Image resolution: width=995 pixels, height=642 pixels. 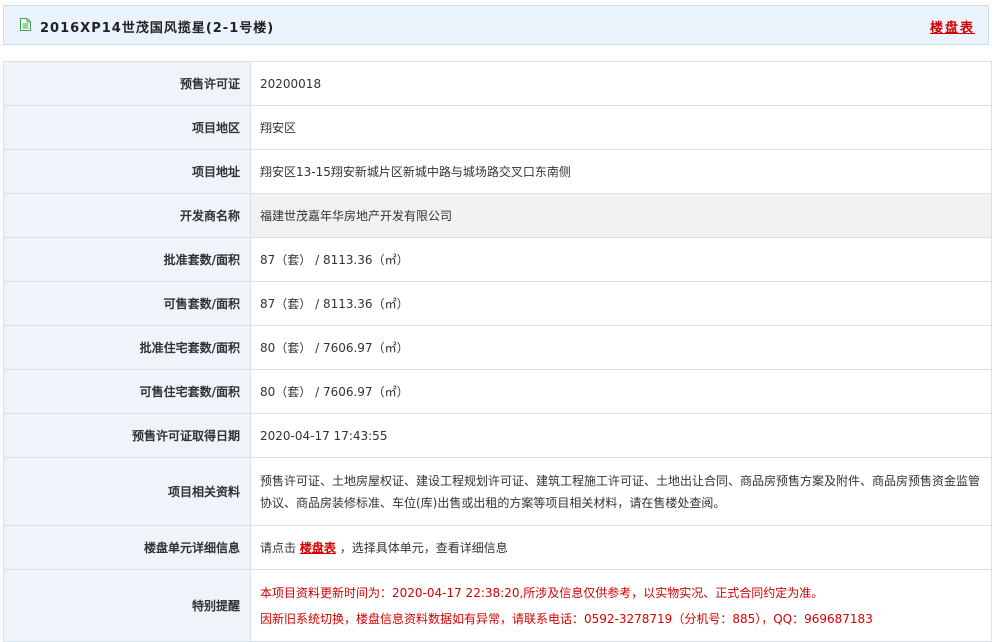 I want to click on table-row: 可售套数/面积 87（套） / 8113.36（㎡）, so click(x=497, y=303).